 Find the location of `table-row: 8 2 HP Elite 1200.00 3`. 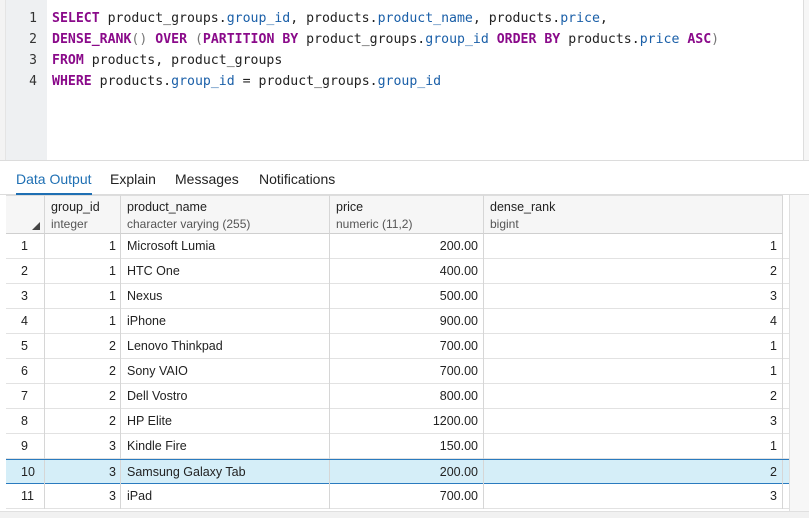

table-row: 8 2 HP Elite 1200.00 3 is located at coordinates (404, 421).